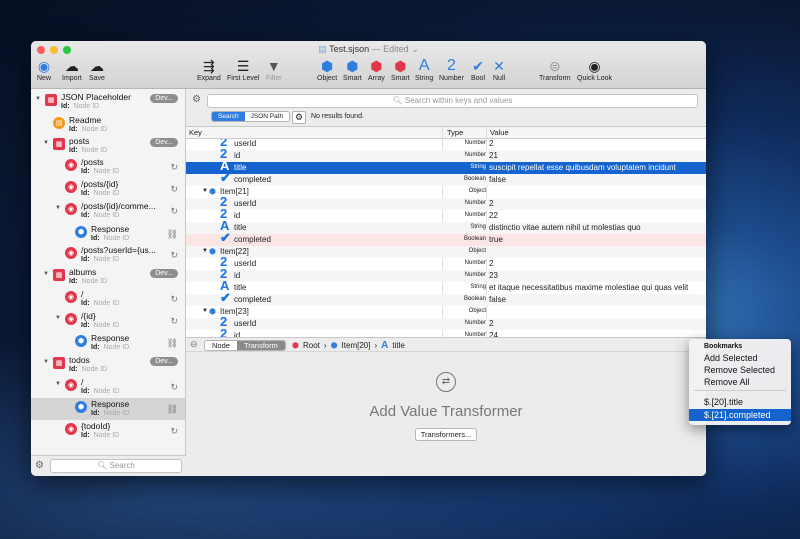 The height and width of the screenshot is (539, 800). Describe the element at coordinates (194, 344) in the screenshot. I see `collapse-minus-icon: ⊖` at that location.